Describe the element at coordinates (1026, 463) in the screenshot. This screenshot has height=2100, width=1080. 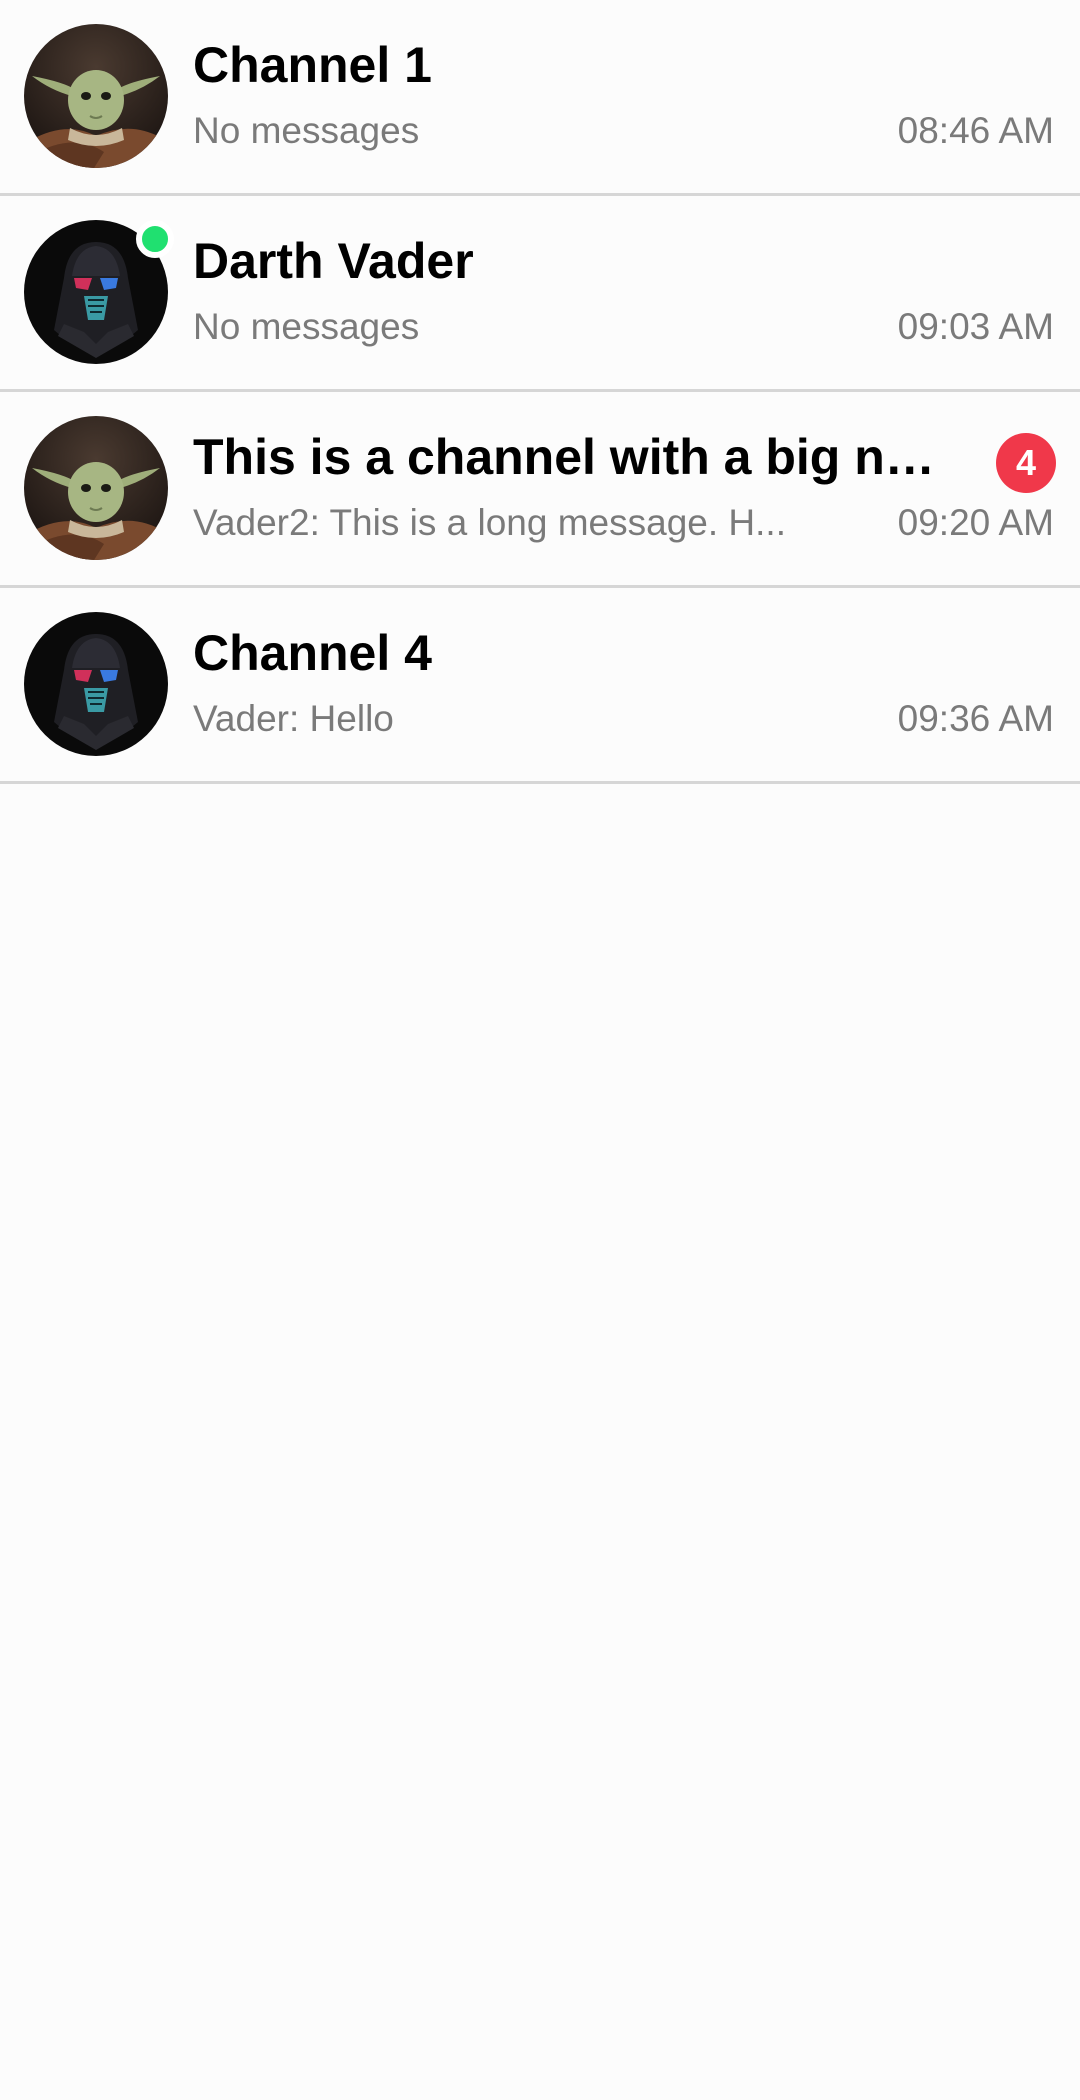
I see `unread-count-badge: 4` at that location.